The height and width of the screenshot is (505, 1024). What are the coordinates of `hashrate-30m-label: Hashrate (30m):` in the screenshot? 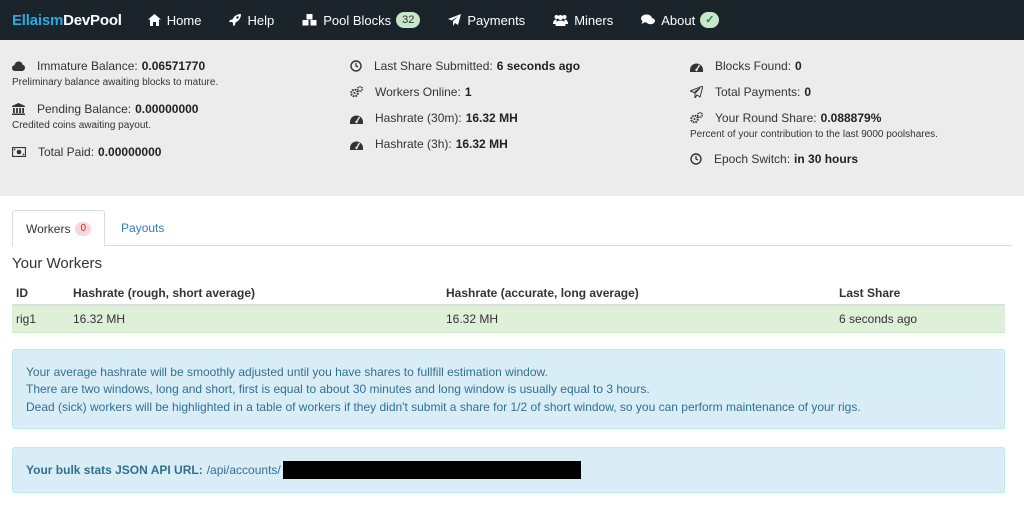 It's located at (418, 118).